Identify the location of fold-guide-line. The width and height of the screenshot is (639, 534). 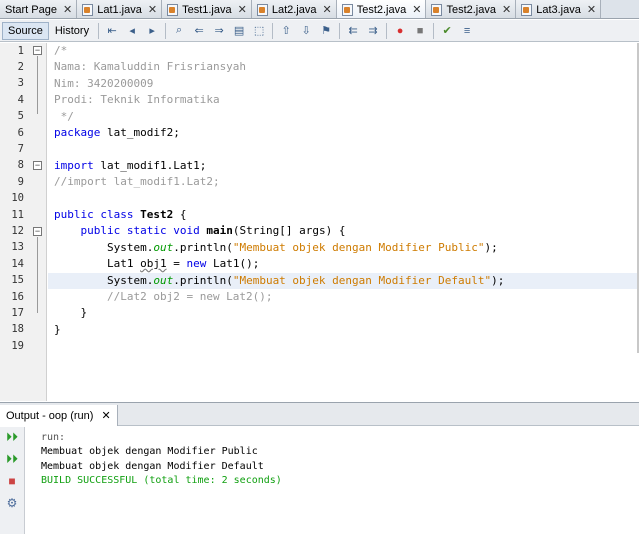
(37, 275).